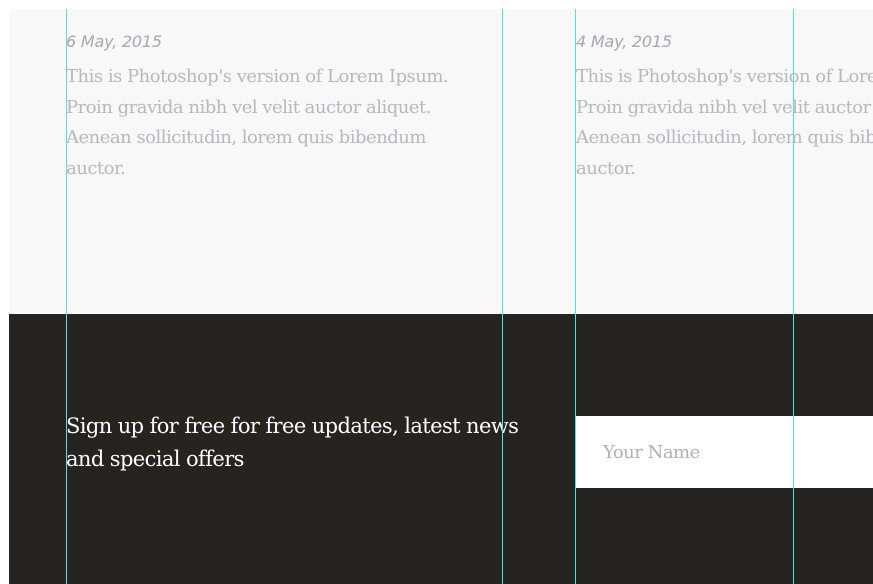  Describe the element at coordinates (624, 41) in the screenshot. I see `post-date: 4 May, 2015` at that location.